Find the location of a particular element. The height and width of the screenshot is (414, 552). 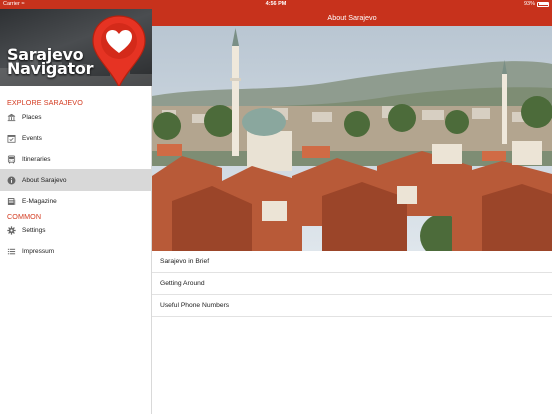

bus-icon is located at coordinates (11, 159).